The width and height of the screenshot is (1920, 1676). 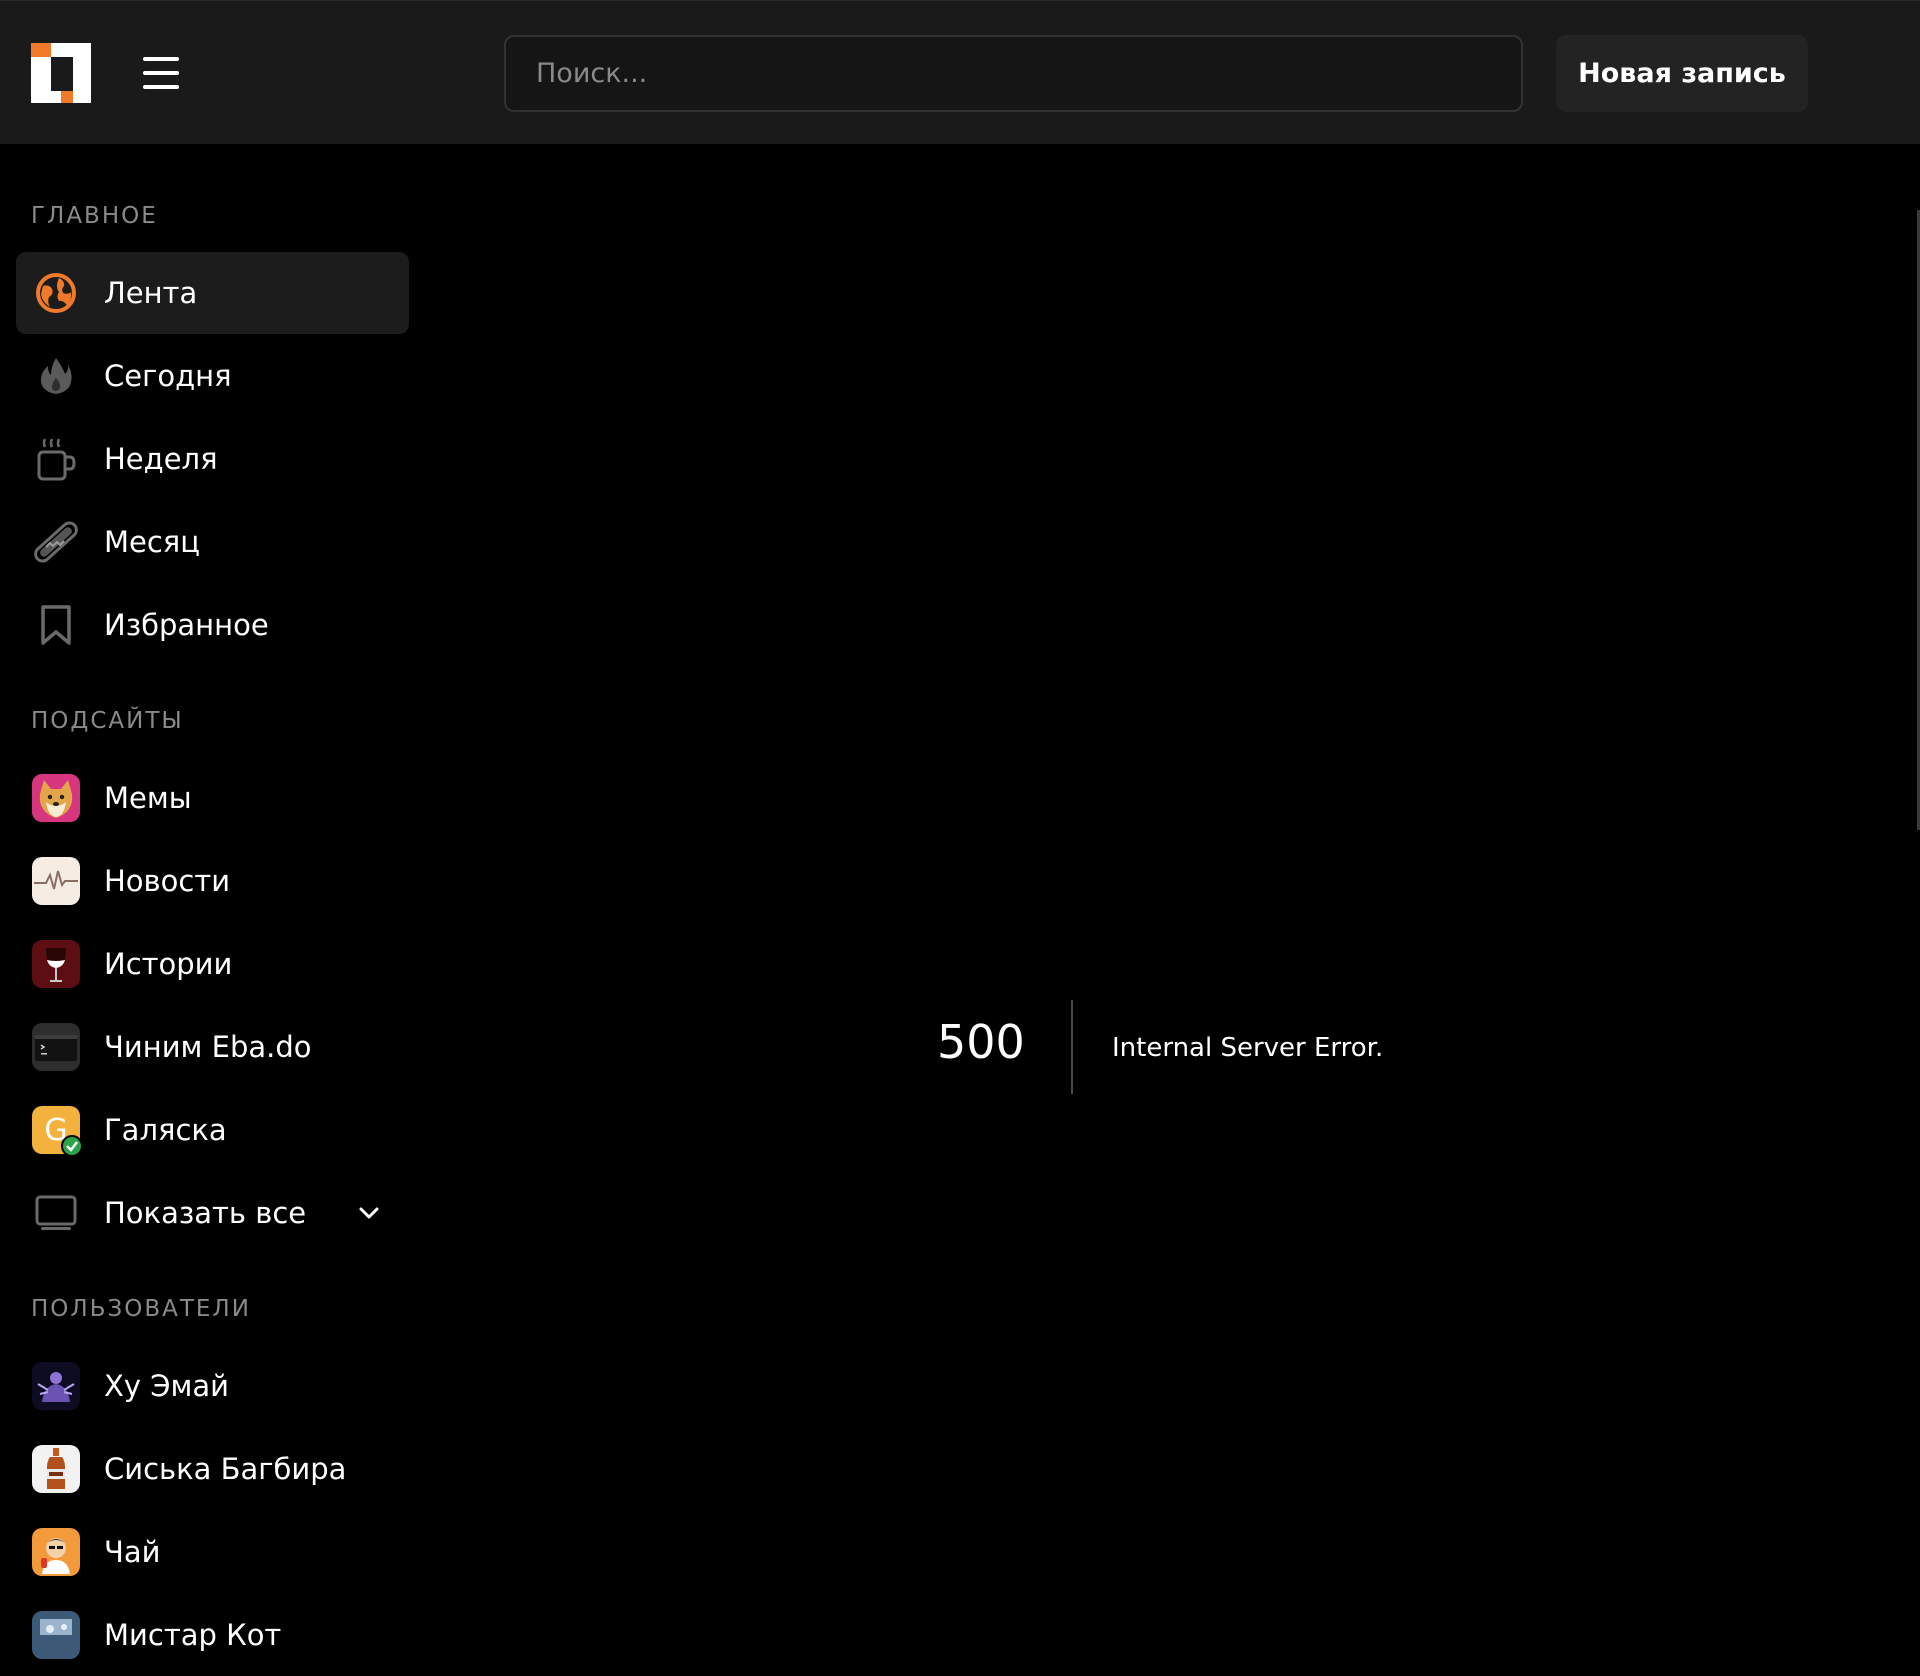 What do you see at coordinates (225, 1469) in the screenshot?
I see `sidebar-item-label: Сиська Багбира` at bounding box center [225, 1469].